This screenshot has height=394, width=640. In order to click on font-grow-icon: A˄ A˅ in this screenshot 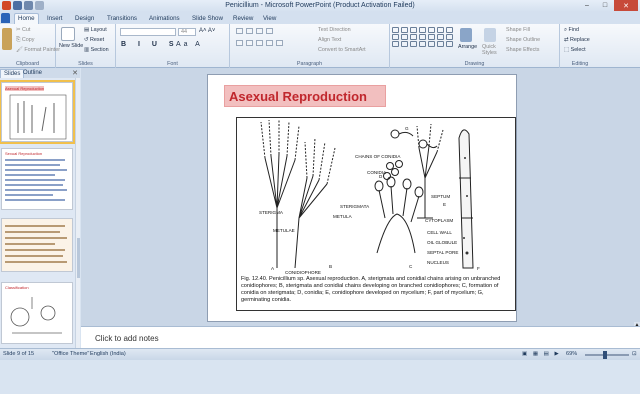, I will do `click(207, 31)`.